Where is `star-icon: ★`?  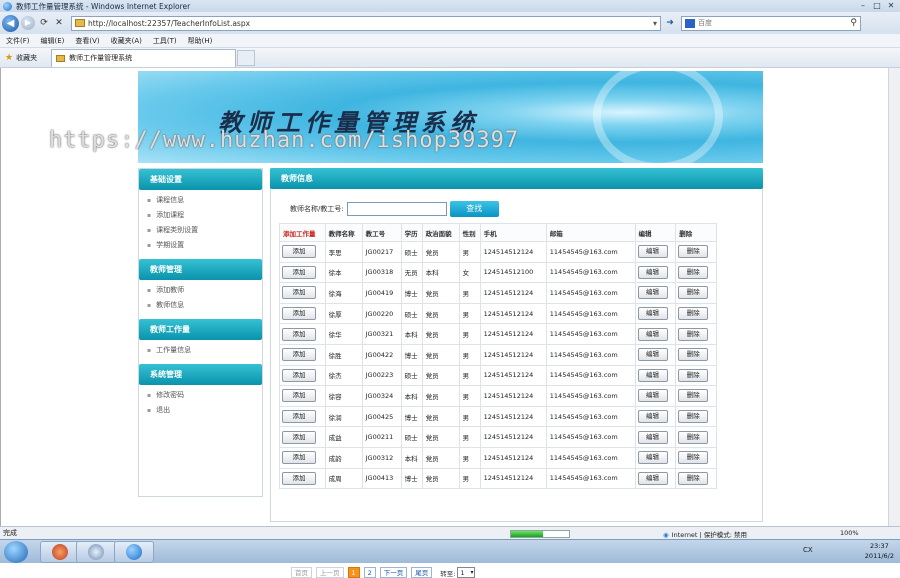 star-icon: ★ is located at coordinates (9, 58).